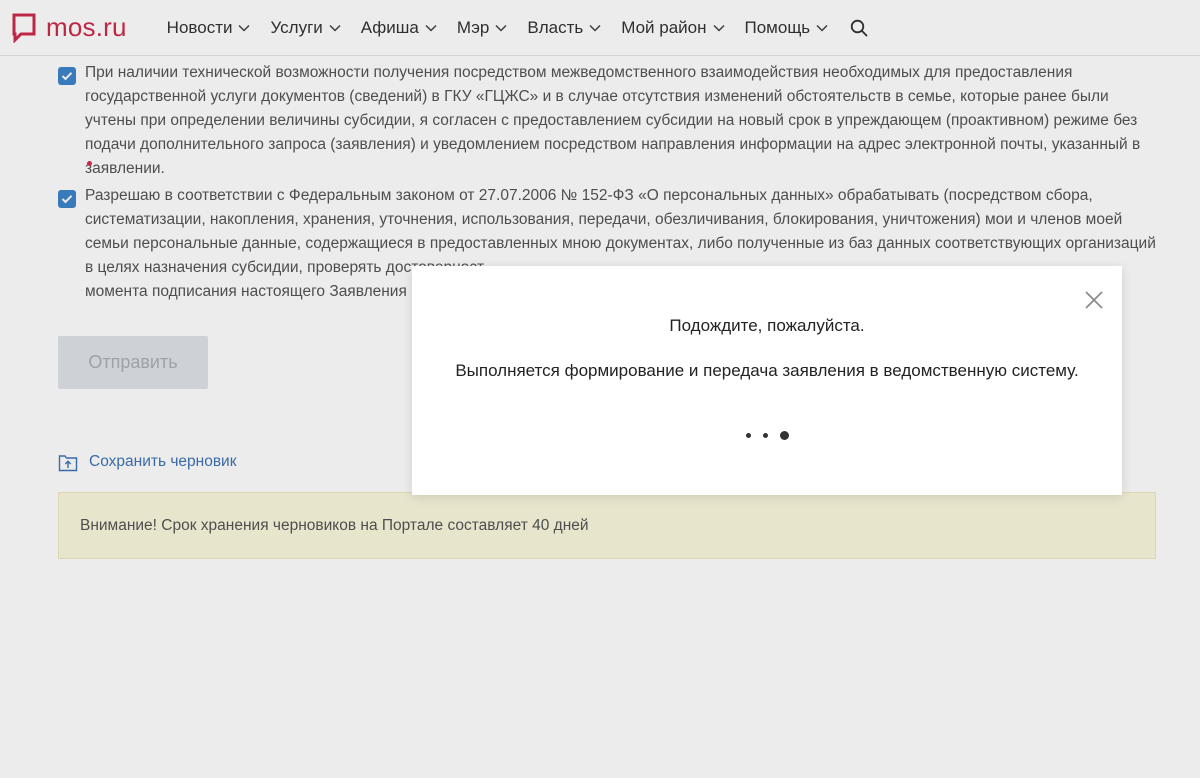 The image size is (1200, 778). Describe the element at coordinates (1094, 300) in the screenshot. I see `close-icon` at that location.